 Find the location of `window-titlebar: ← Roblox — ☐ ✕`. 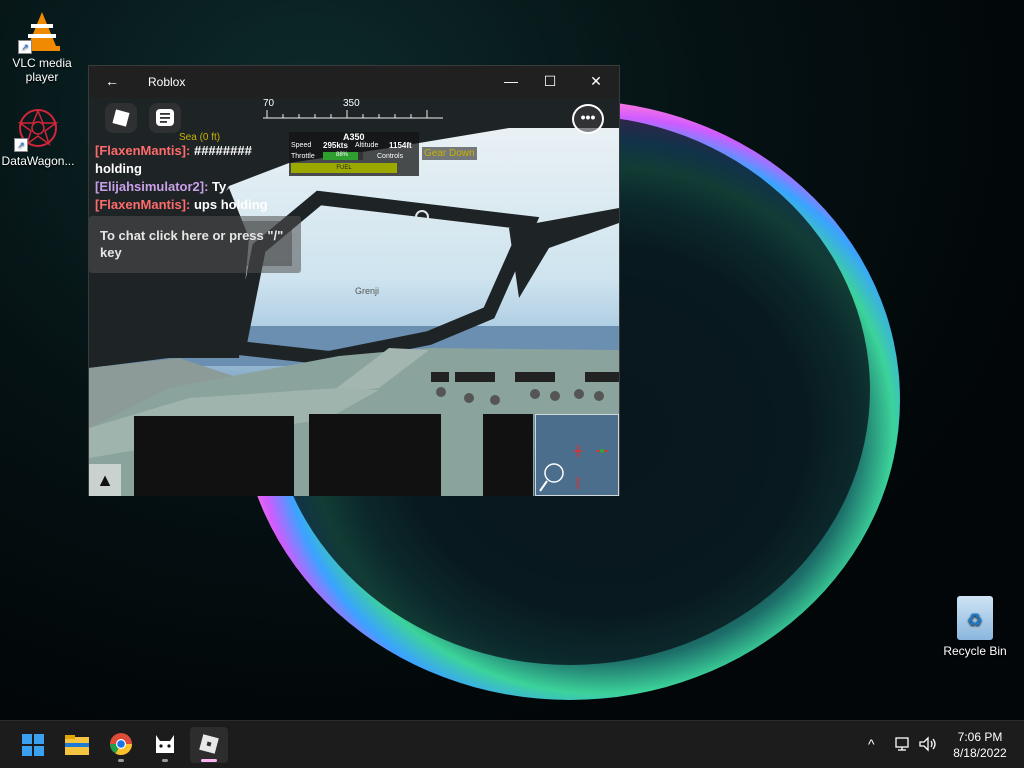

window-titlebar: ← Roblox — ☐ ✕ is located at coordinates (354, 82).